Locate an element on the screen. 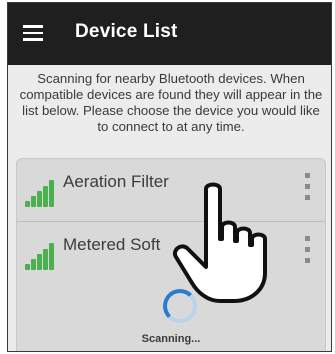 The height and width of the screenshot is (354, 335). hamburger-menu-icon is located at coordinates (33, 33).